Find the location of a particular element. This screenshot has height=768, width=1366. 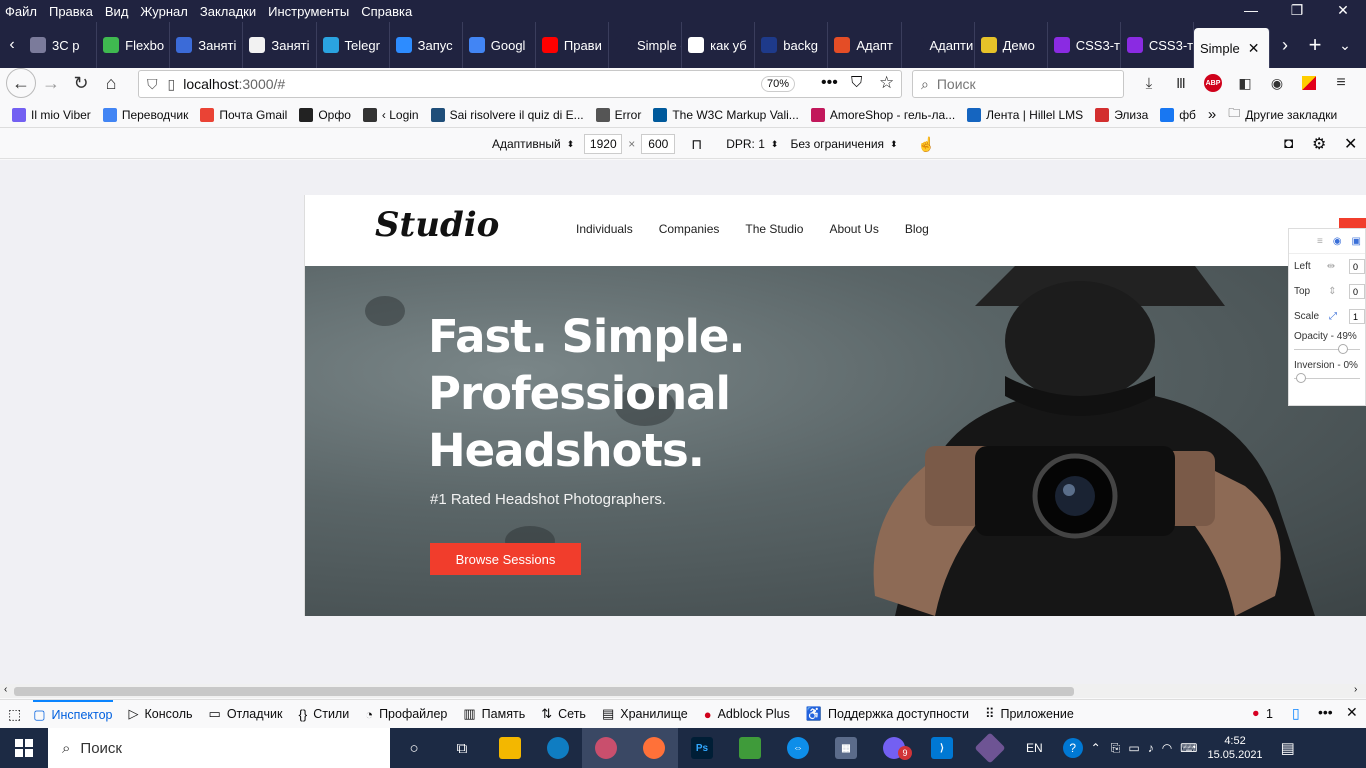

library-icon: Ⅲ is located at coordinates (1181, 83).